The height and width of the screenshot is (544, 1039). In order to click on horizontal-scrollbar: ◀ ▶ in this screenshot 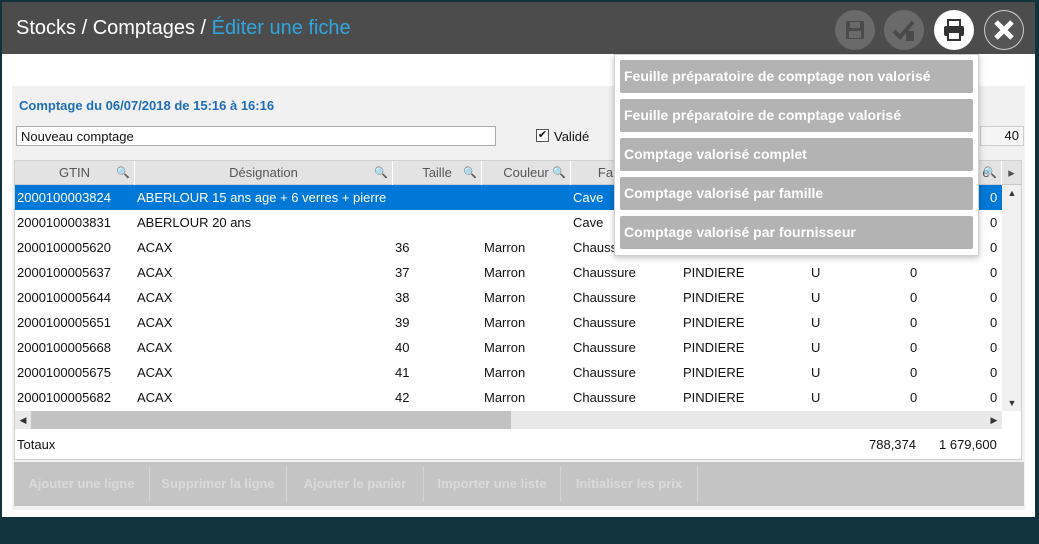, I will do `click(508, 420)`.